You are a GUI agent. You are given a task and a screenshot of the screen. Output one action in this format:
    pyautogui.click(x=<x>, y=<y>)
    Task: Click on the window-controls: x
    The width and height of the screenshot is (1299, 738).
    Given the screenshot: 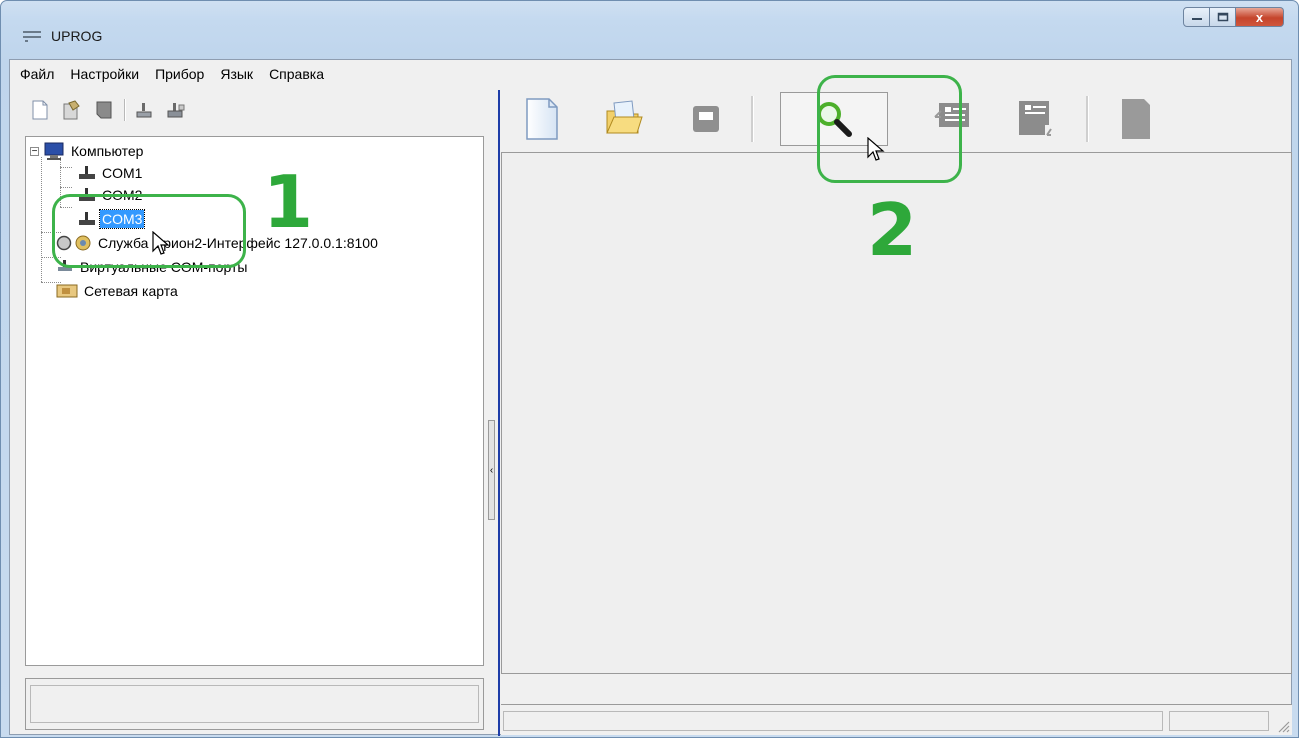 What is the action you would take?
    pyautogui.click(x=1233, y=17)
    